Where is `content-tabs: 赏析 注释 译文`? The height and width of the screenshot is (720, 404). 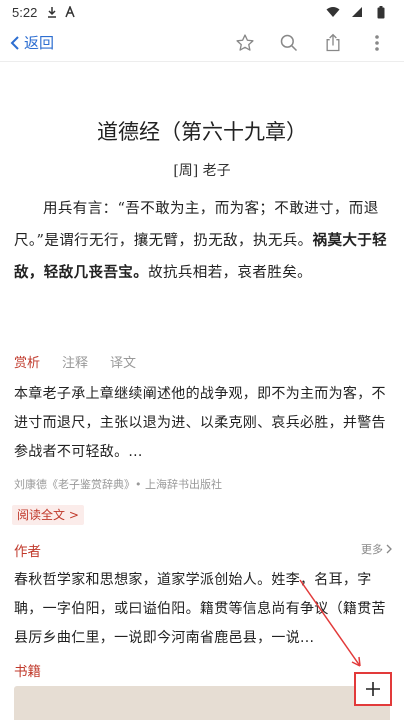
content-tabs: 赏析 注释 译文 is located at coordinates (75, 361).